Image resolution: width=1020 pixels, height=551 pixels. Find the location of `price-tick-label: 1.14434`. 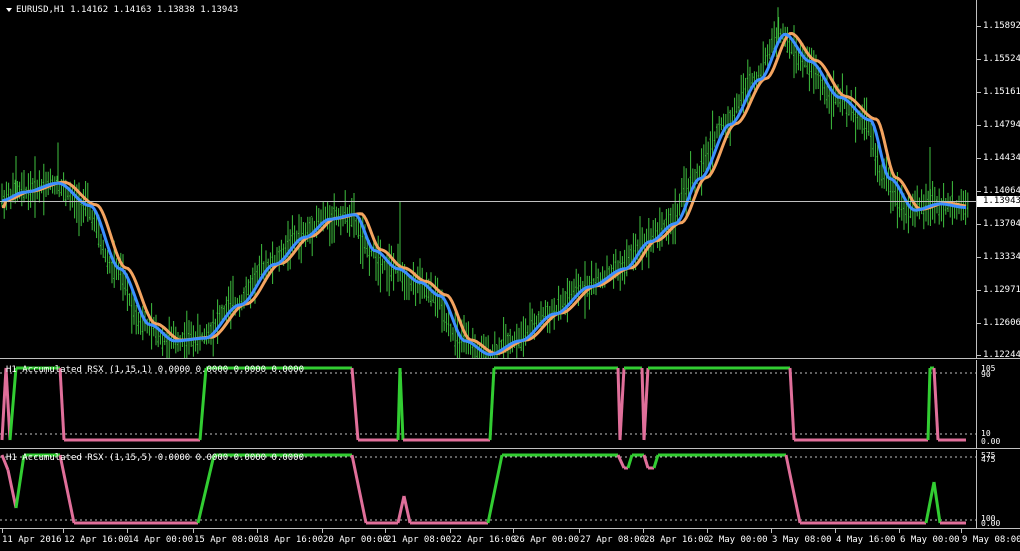

price-tick-label: 1.14434 is located at coordinates (1001, 158).